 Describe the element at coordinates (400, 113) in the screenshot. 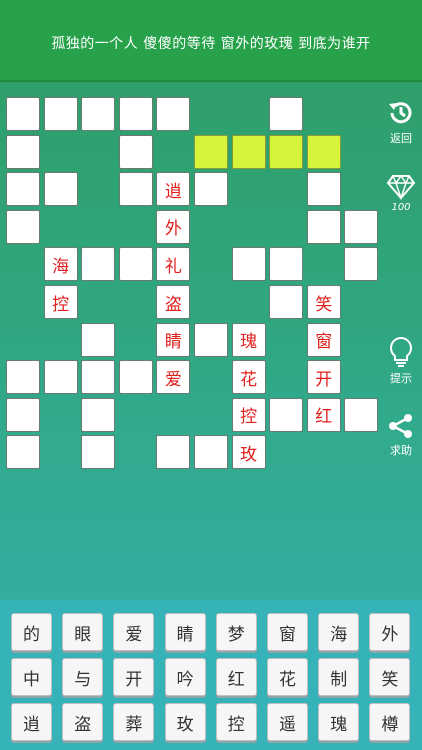

I see `history-icon` at that location.